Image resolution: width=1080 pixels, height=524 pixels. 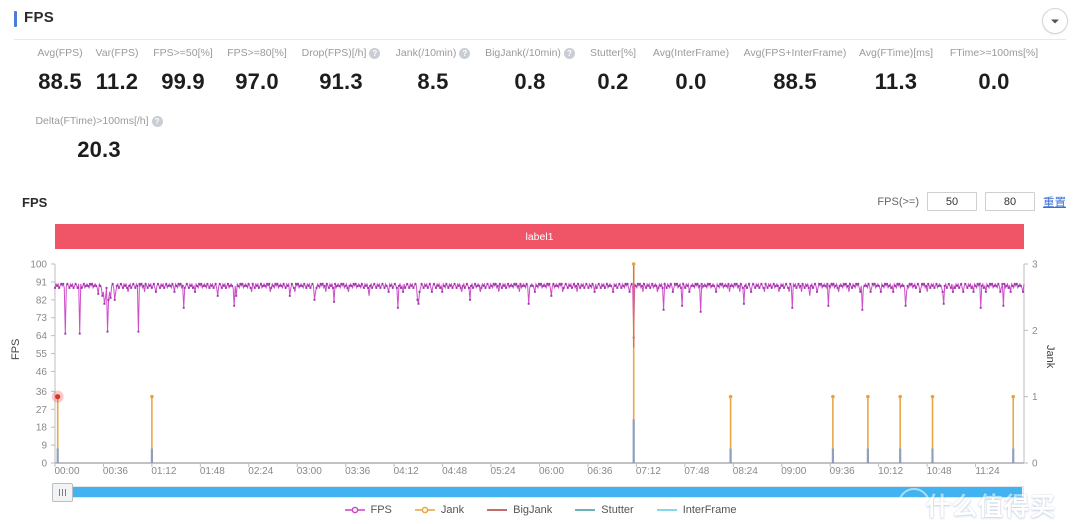 I want to click on stat-label-text: Jank(/10min), so click(x=426, y=53).